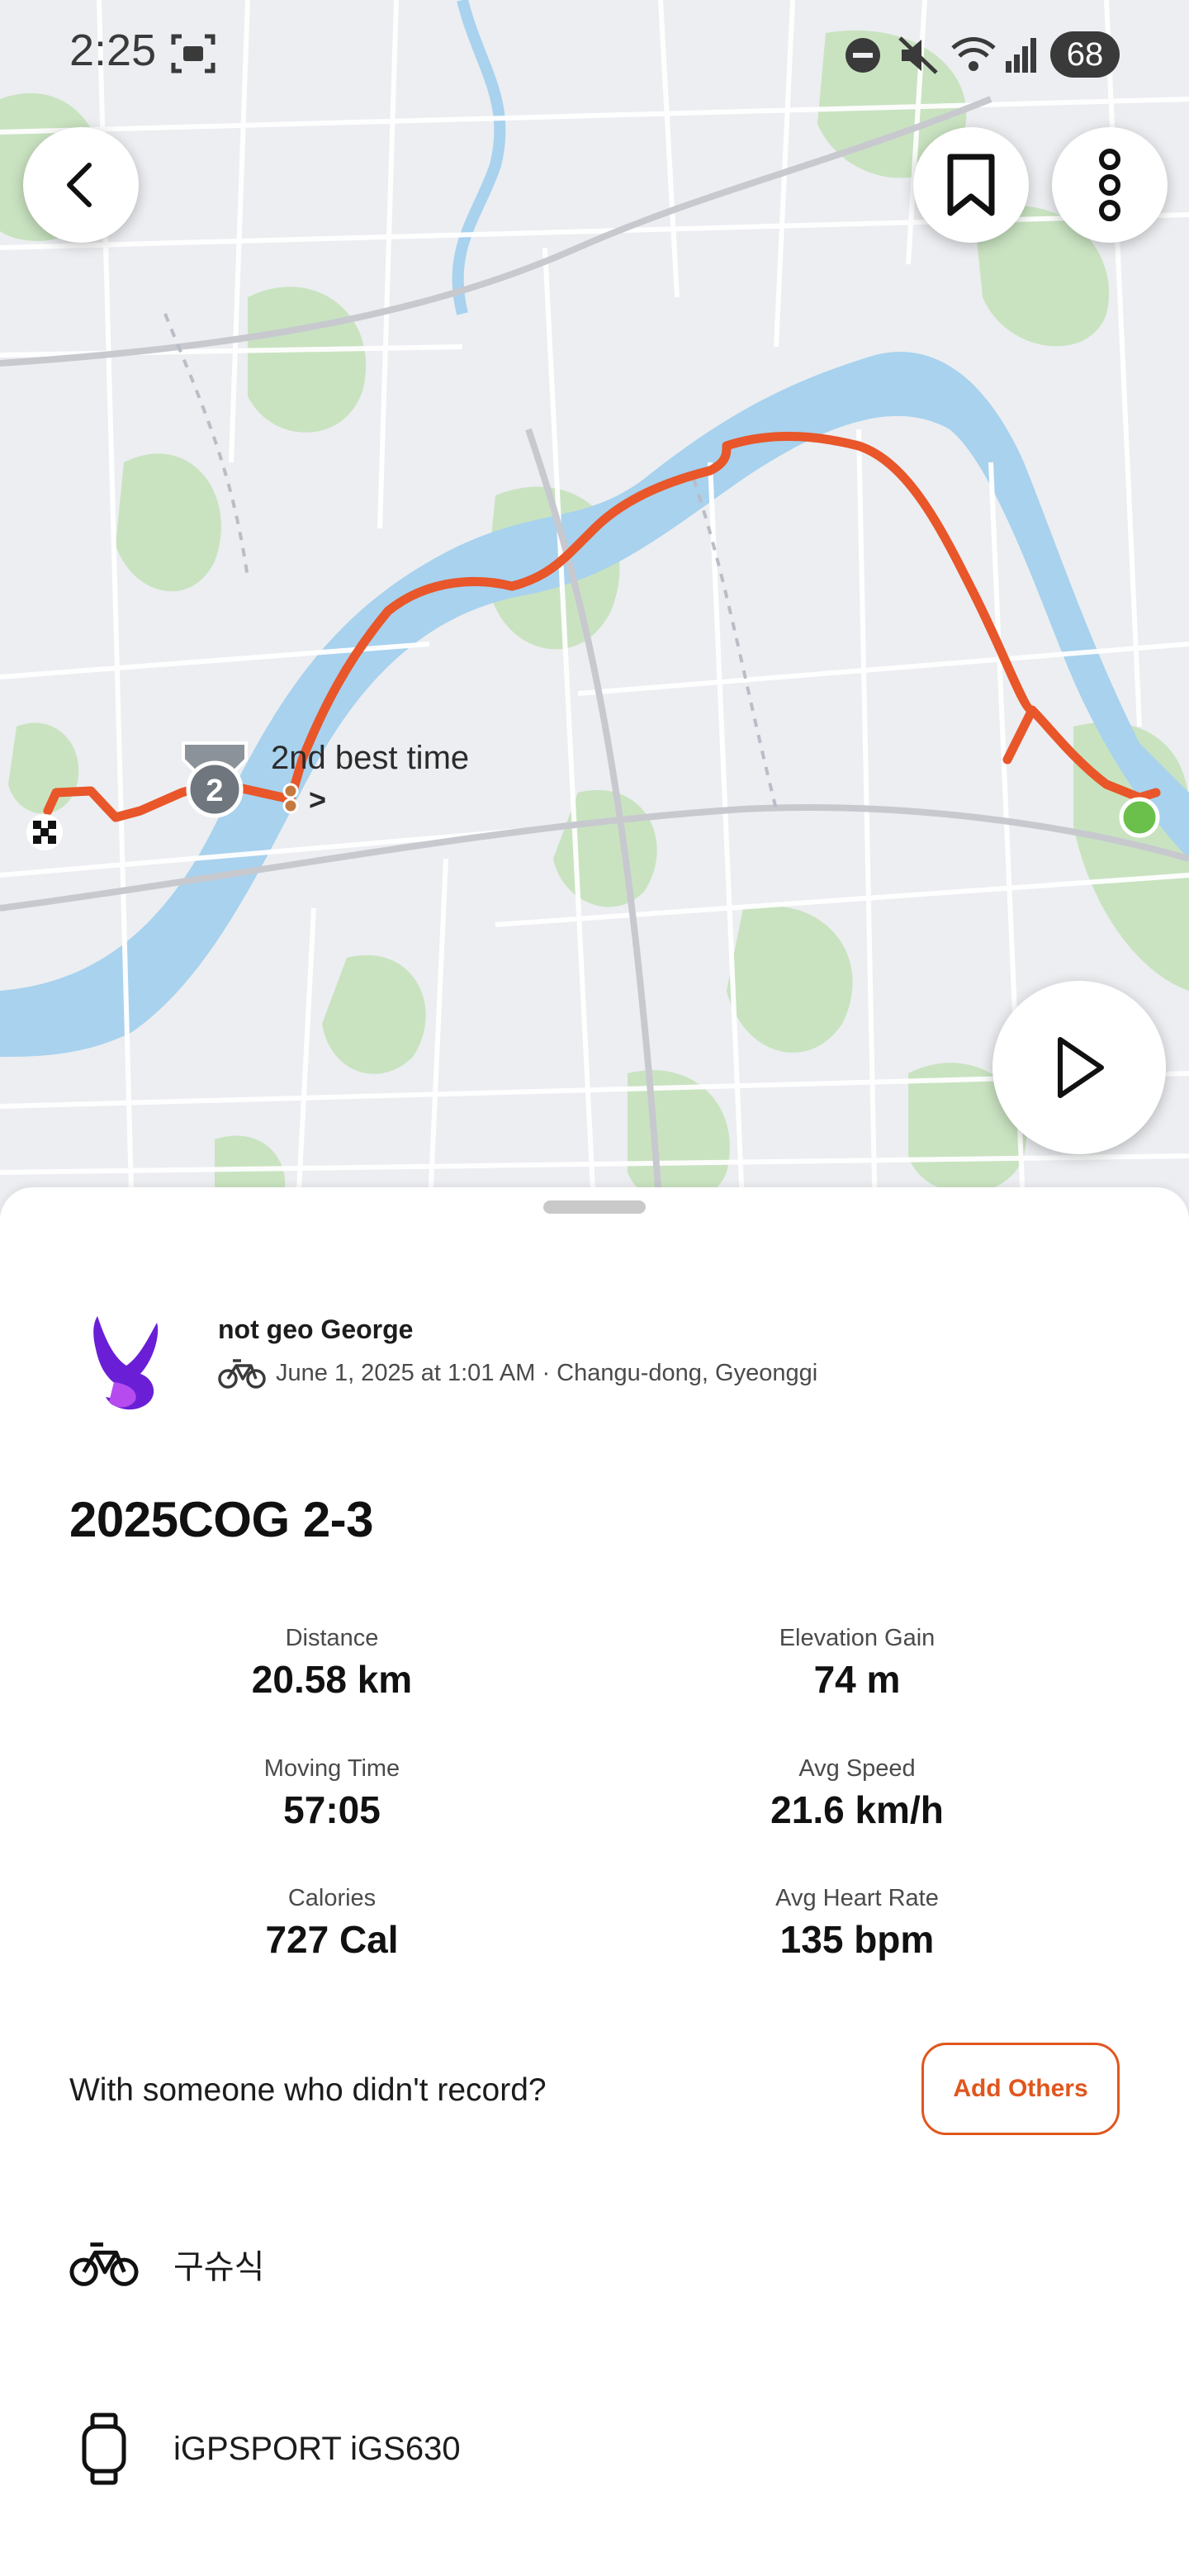 This screenshot has height=2576, width=1189. I want to click on stat-label: Calories, so click(332, 1898).